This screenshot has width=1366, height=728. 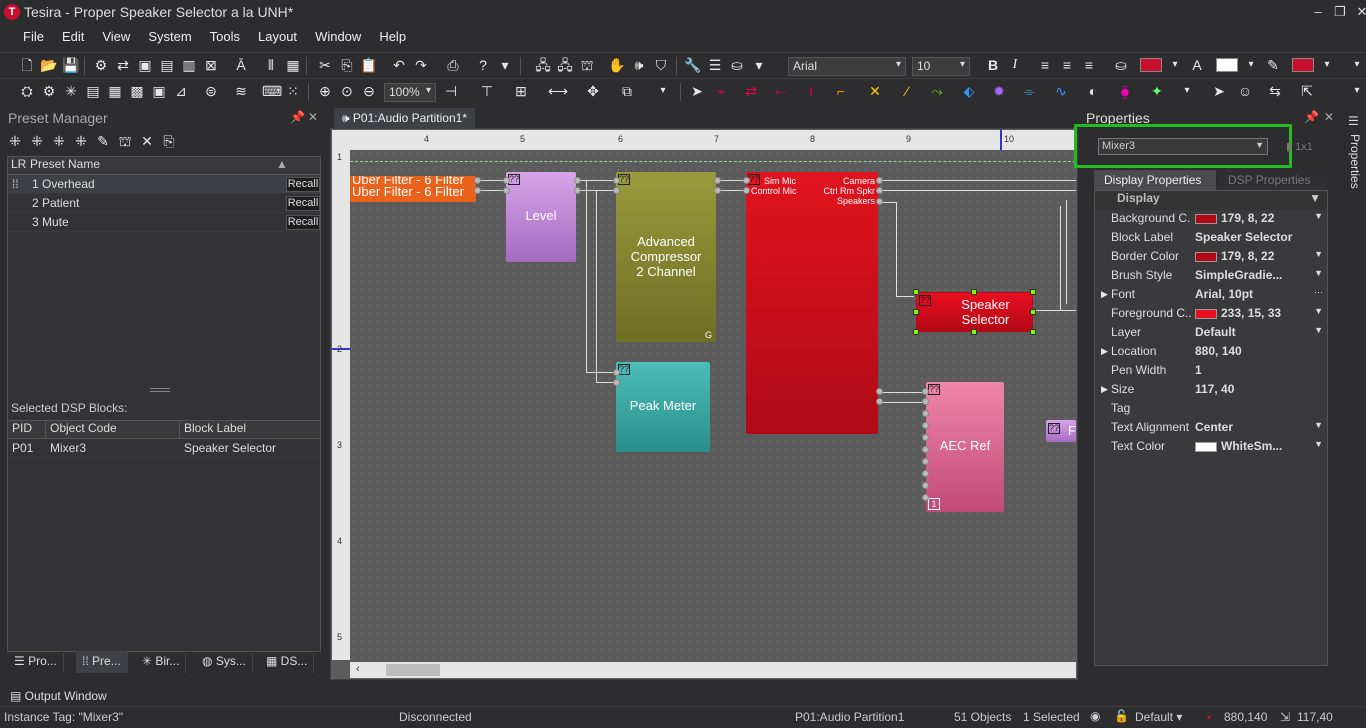 What do you see at coordinates (113, 429) in the screenshot?
I see `column-object-code: Object Code` at bounding box center [113, 429].